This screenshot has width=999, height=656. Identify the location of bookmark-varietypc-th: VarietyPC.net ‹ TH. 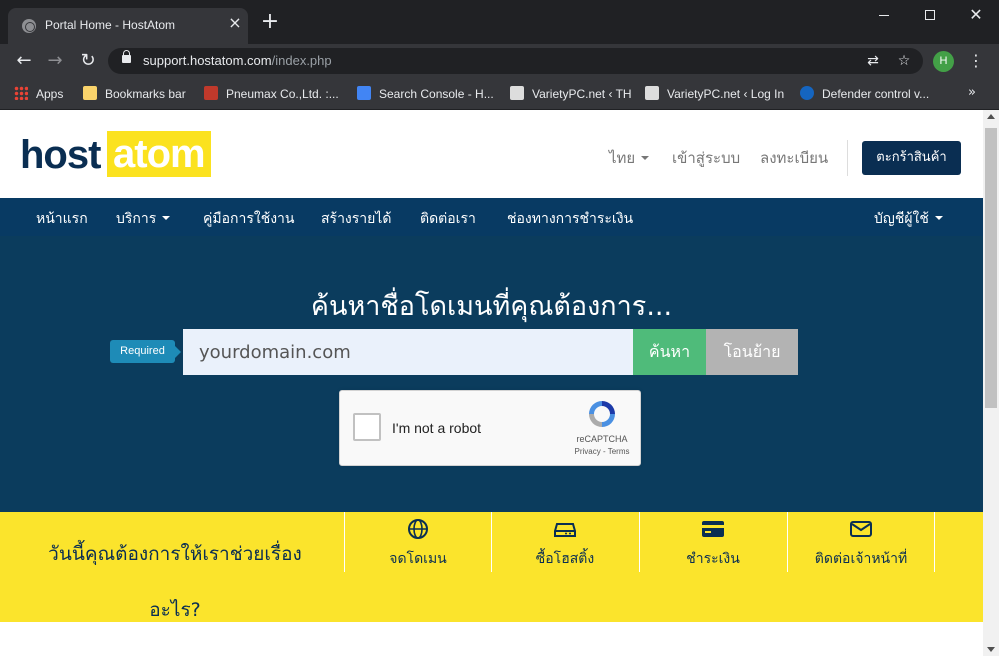
(571, 94).